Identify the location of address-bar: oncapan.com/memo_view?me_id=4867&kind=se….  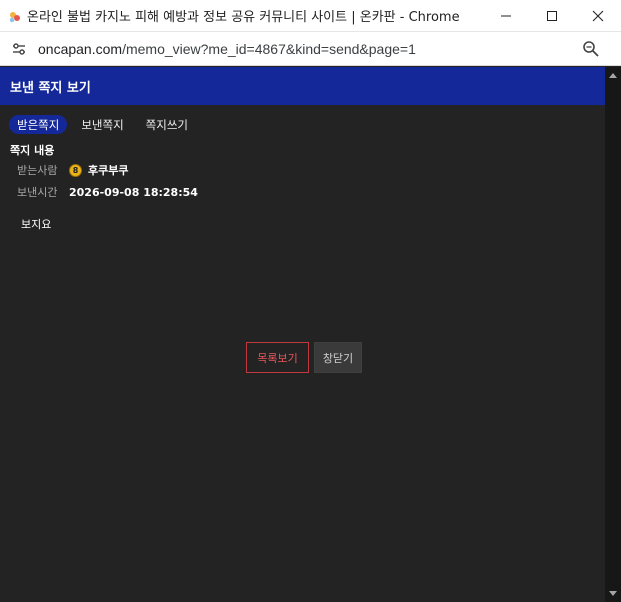
(310, 49).